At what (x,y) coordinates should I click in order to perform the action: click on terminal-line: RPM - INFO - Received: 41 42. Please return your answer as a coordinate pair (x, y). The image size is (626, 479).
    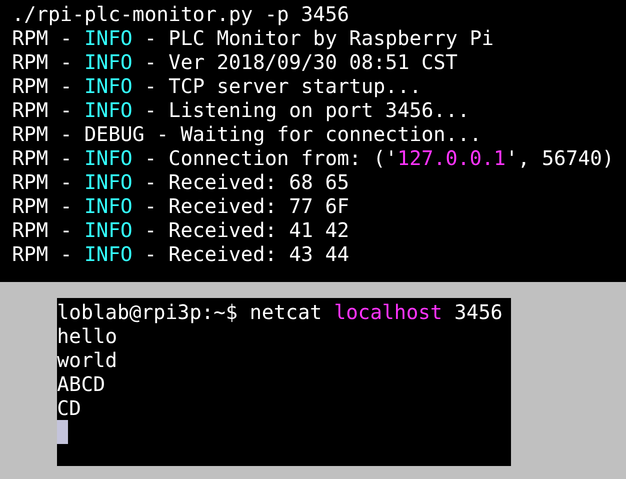
    Looking at the image, I should click on (181, 230).